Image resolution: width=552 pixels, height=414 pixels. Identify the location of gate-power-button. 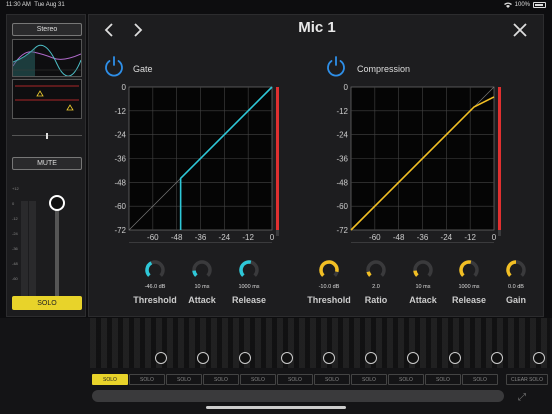
(114, 66).